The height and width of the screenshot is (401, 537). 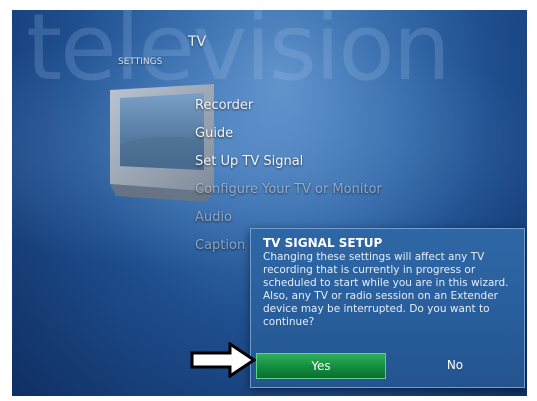 What do you see at coordinates (323, 243) in the screenshot?
I see `dialog-title: TV SIGNAL SETUP` at bounding box center [323, 243].